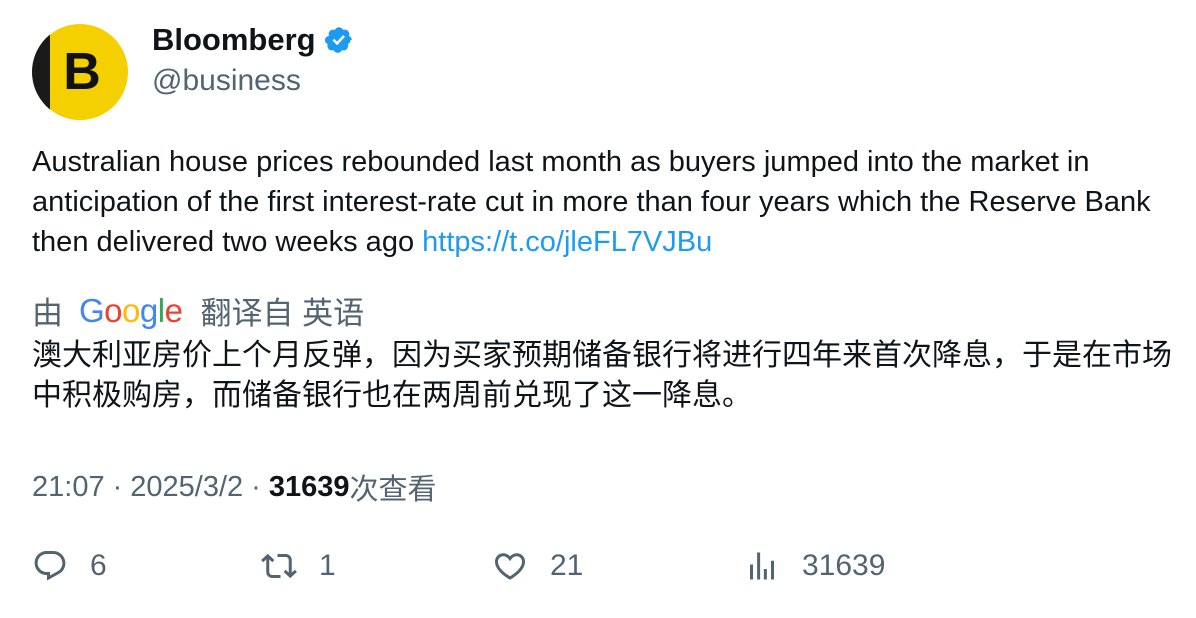  Describe the element at coordinates (602, 572) in the screenshot. I see `action-bar: 6 1 21 31639` at that location.